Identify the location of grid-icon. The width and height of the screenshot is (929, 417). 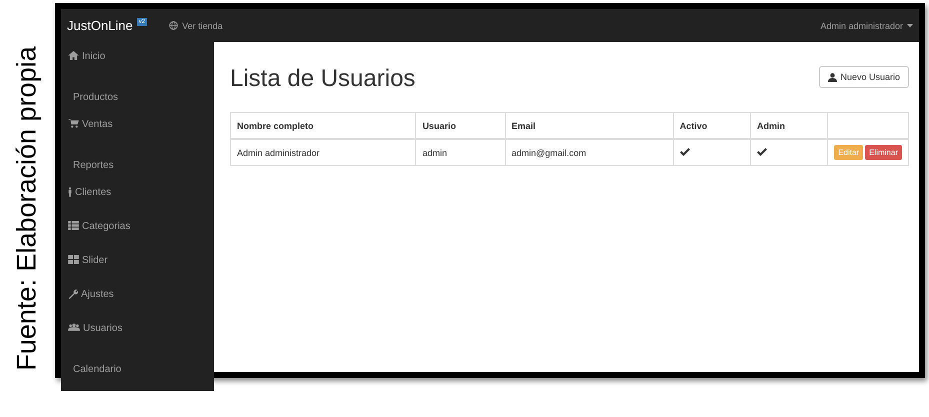
(73, 259).